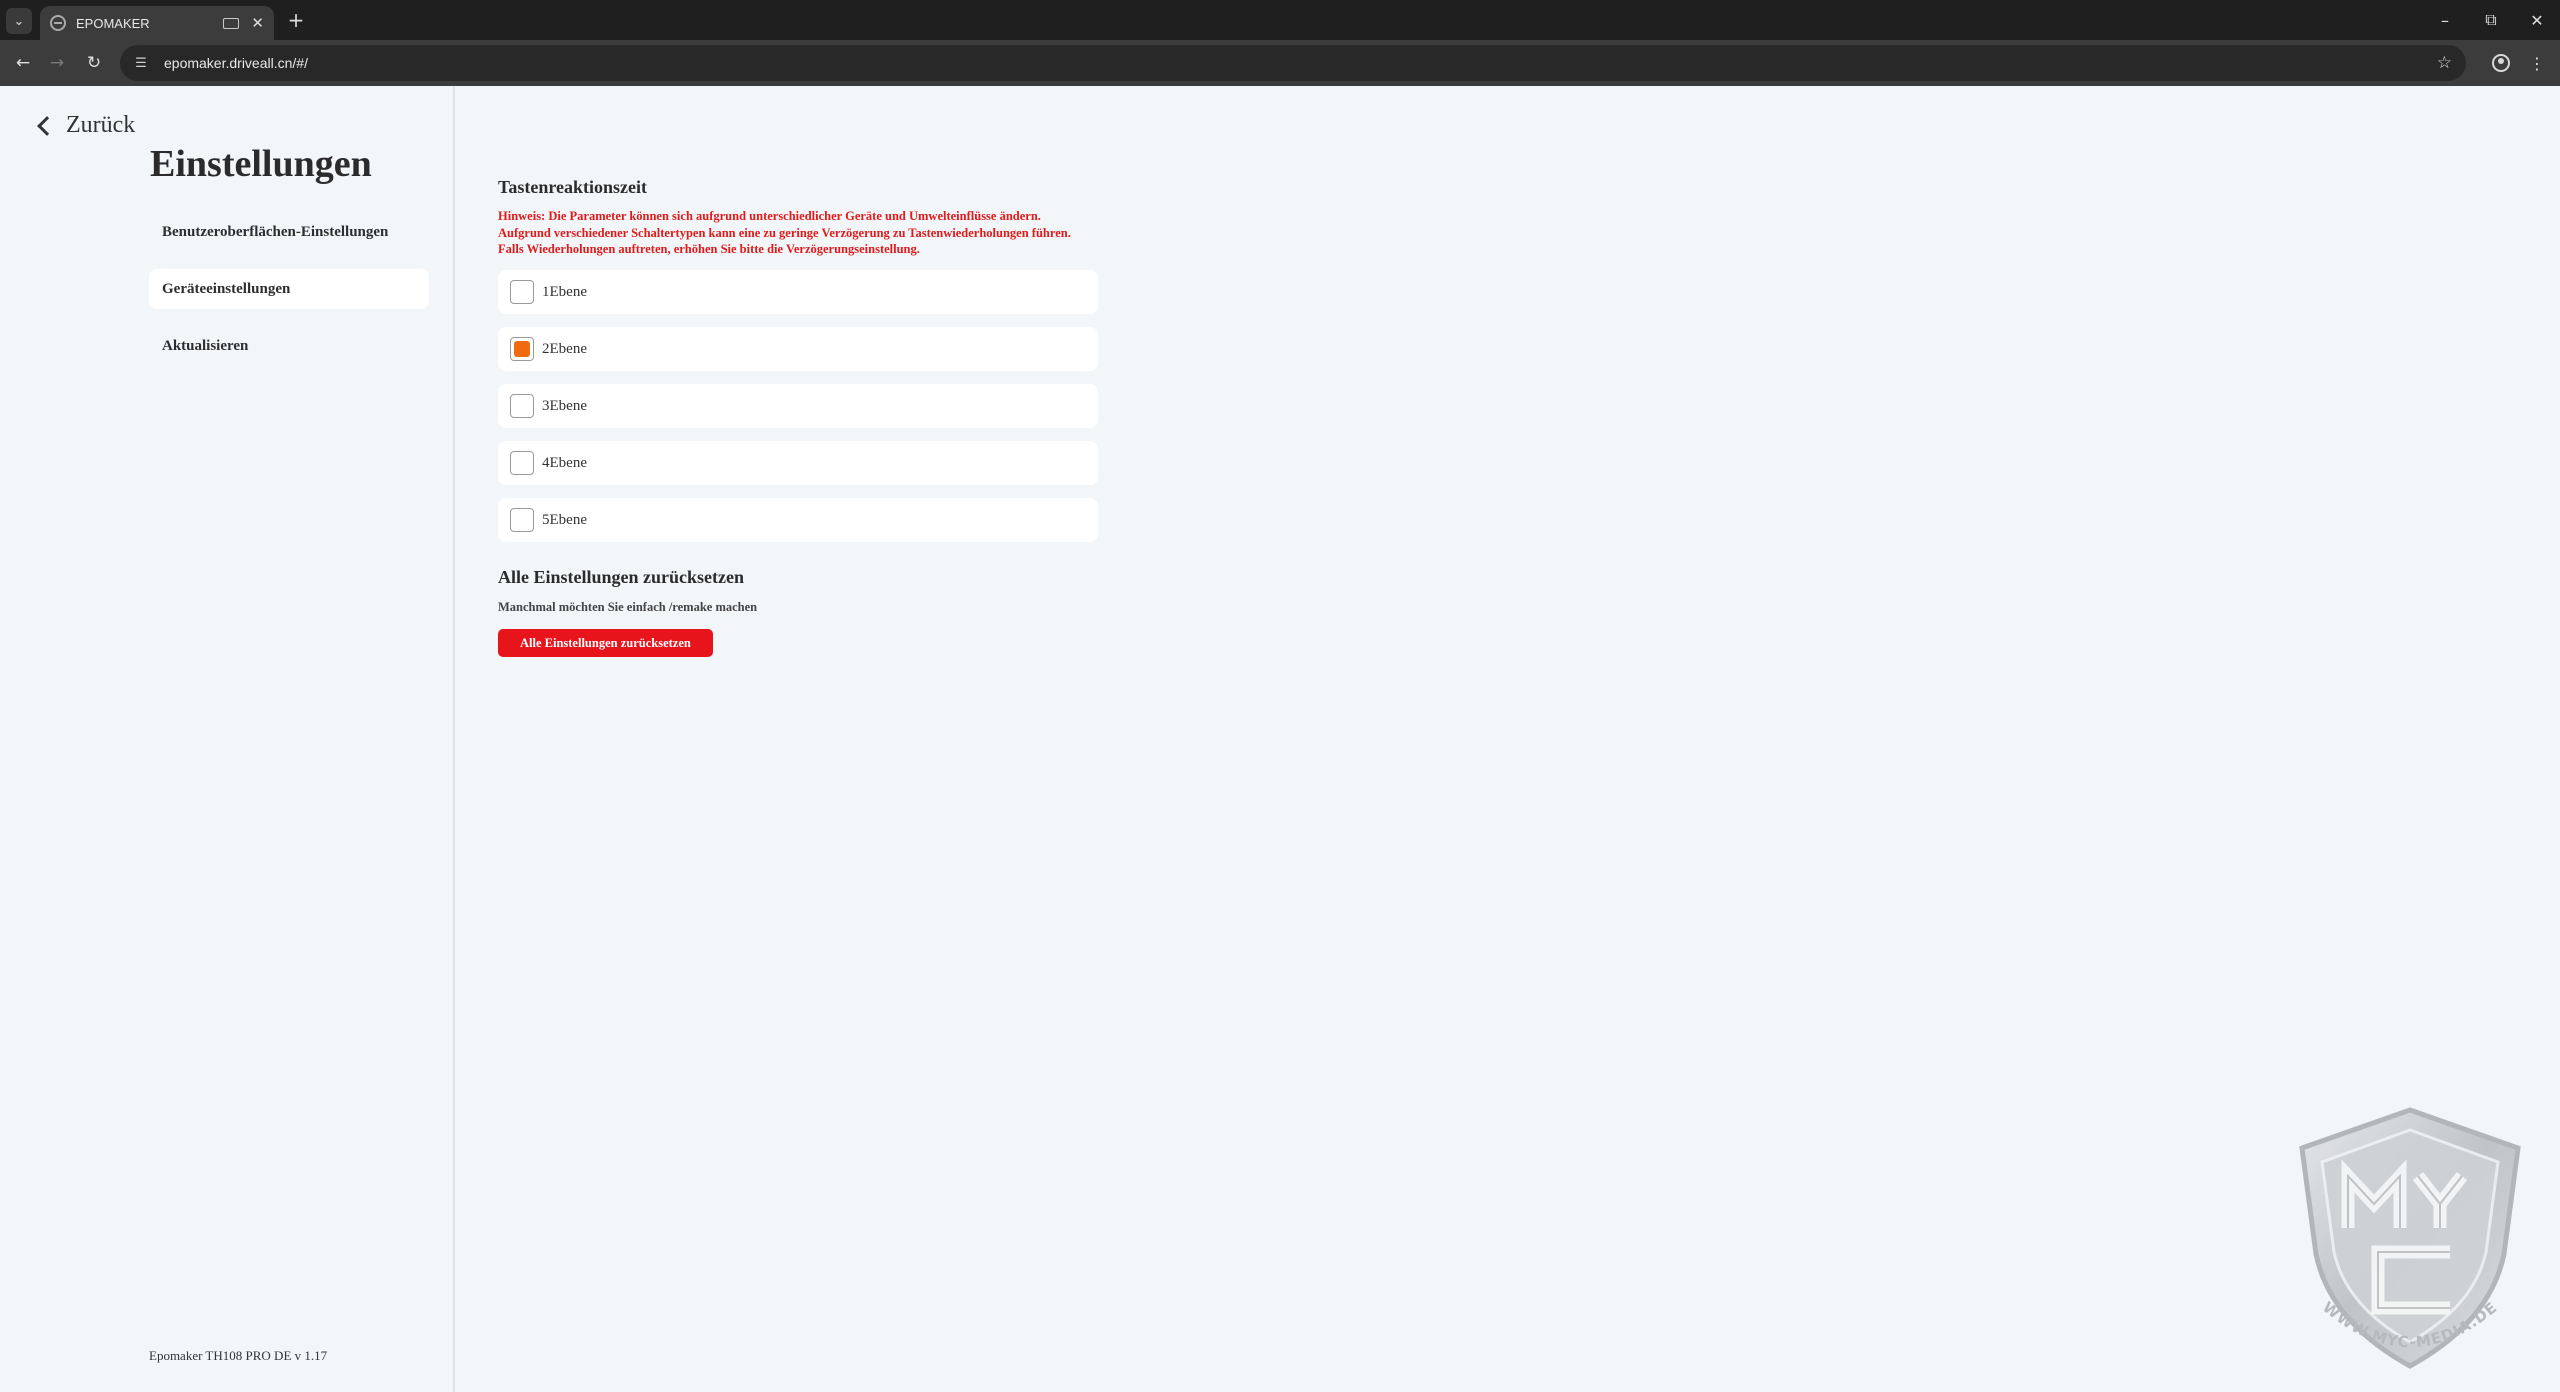  I want to click on kebab-menu-icon: ⋮, so click(2537, 63).